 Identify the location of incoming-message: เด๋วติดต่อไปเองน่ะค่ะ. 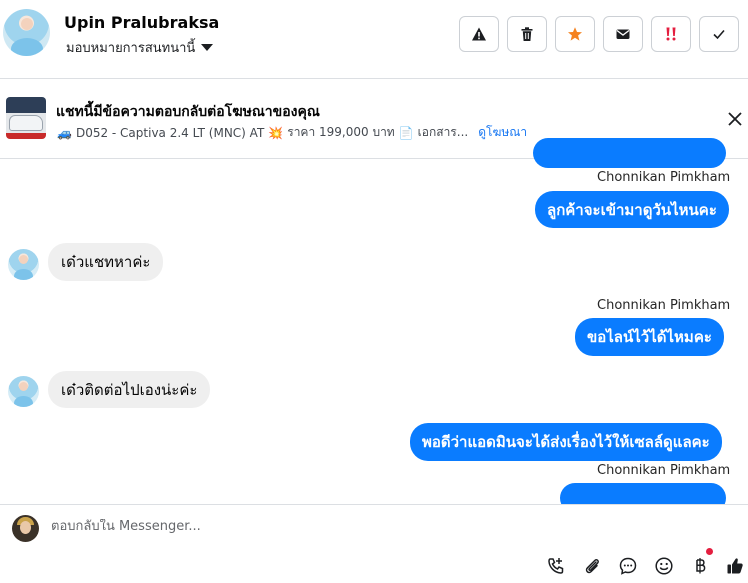
(129, 389).